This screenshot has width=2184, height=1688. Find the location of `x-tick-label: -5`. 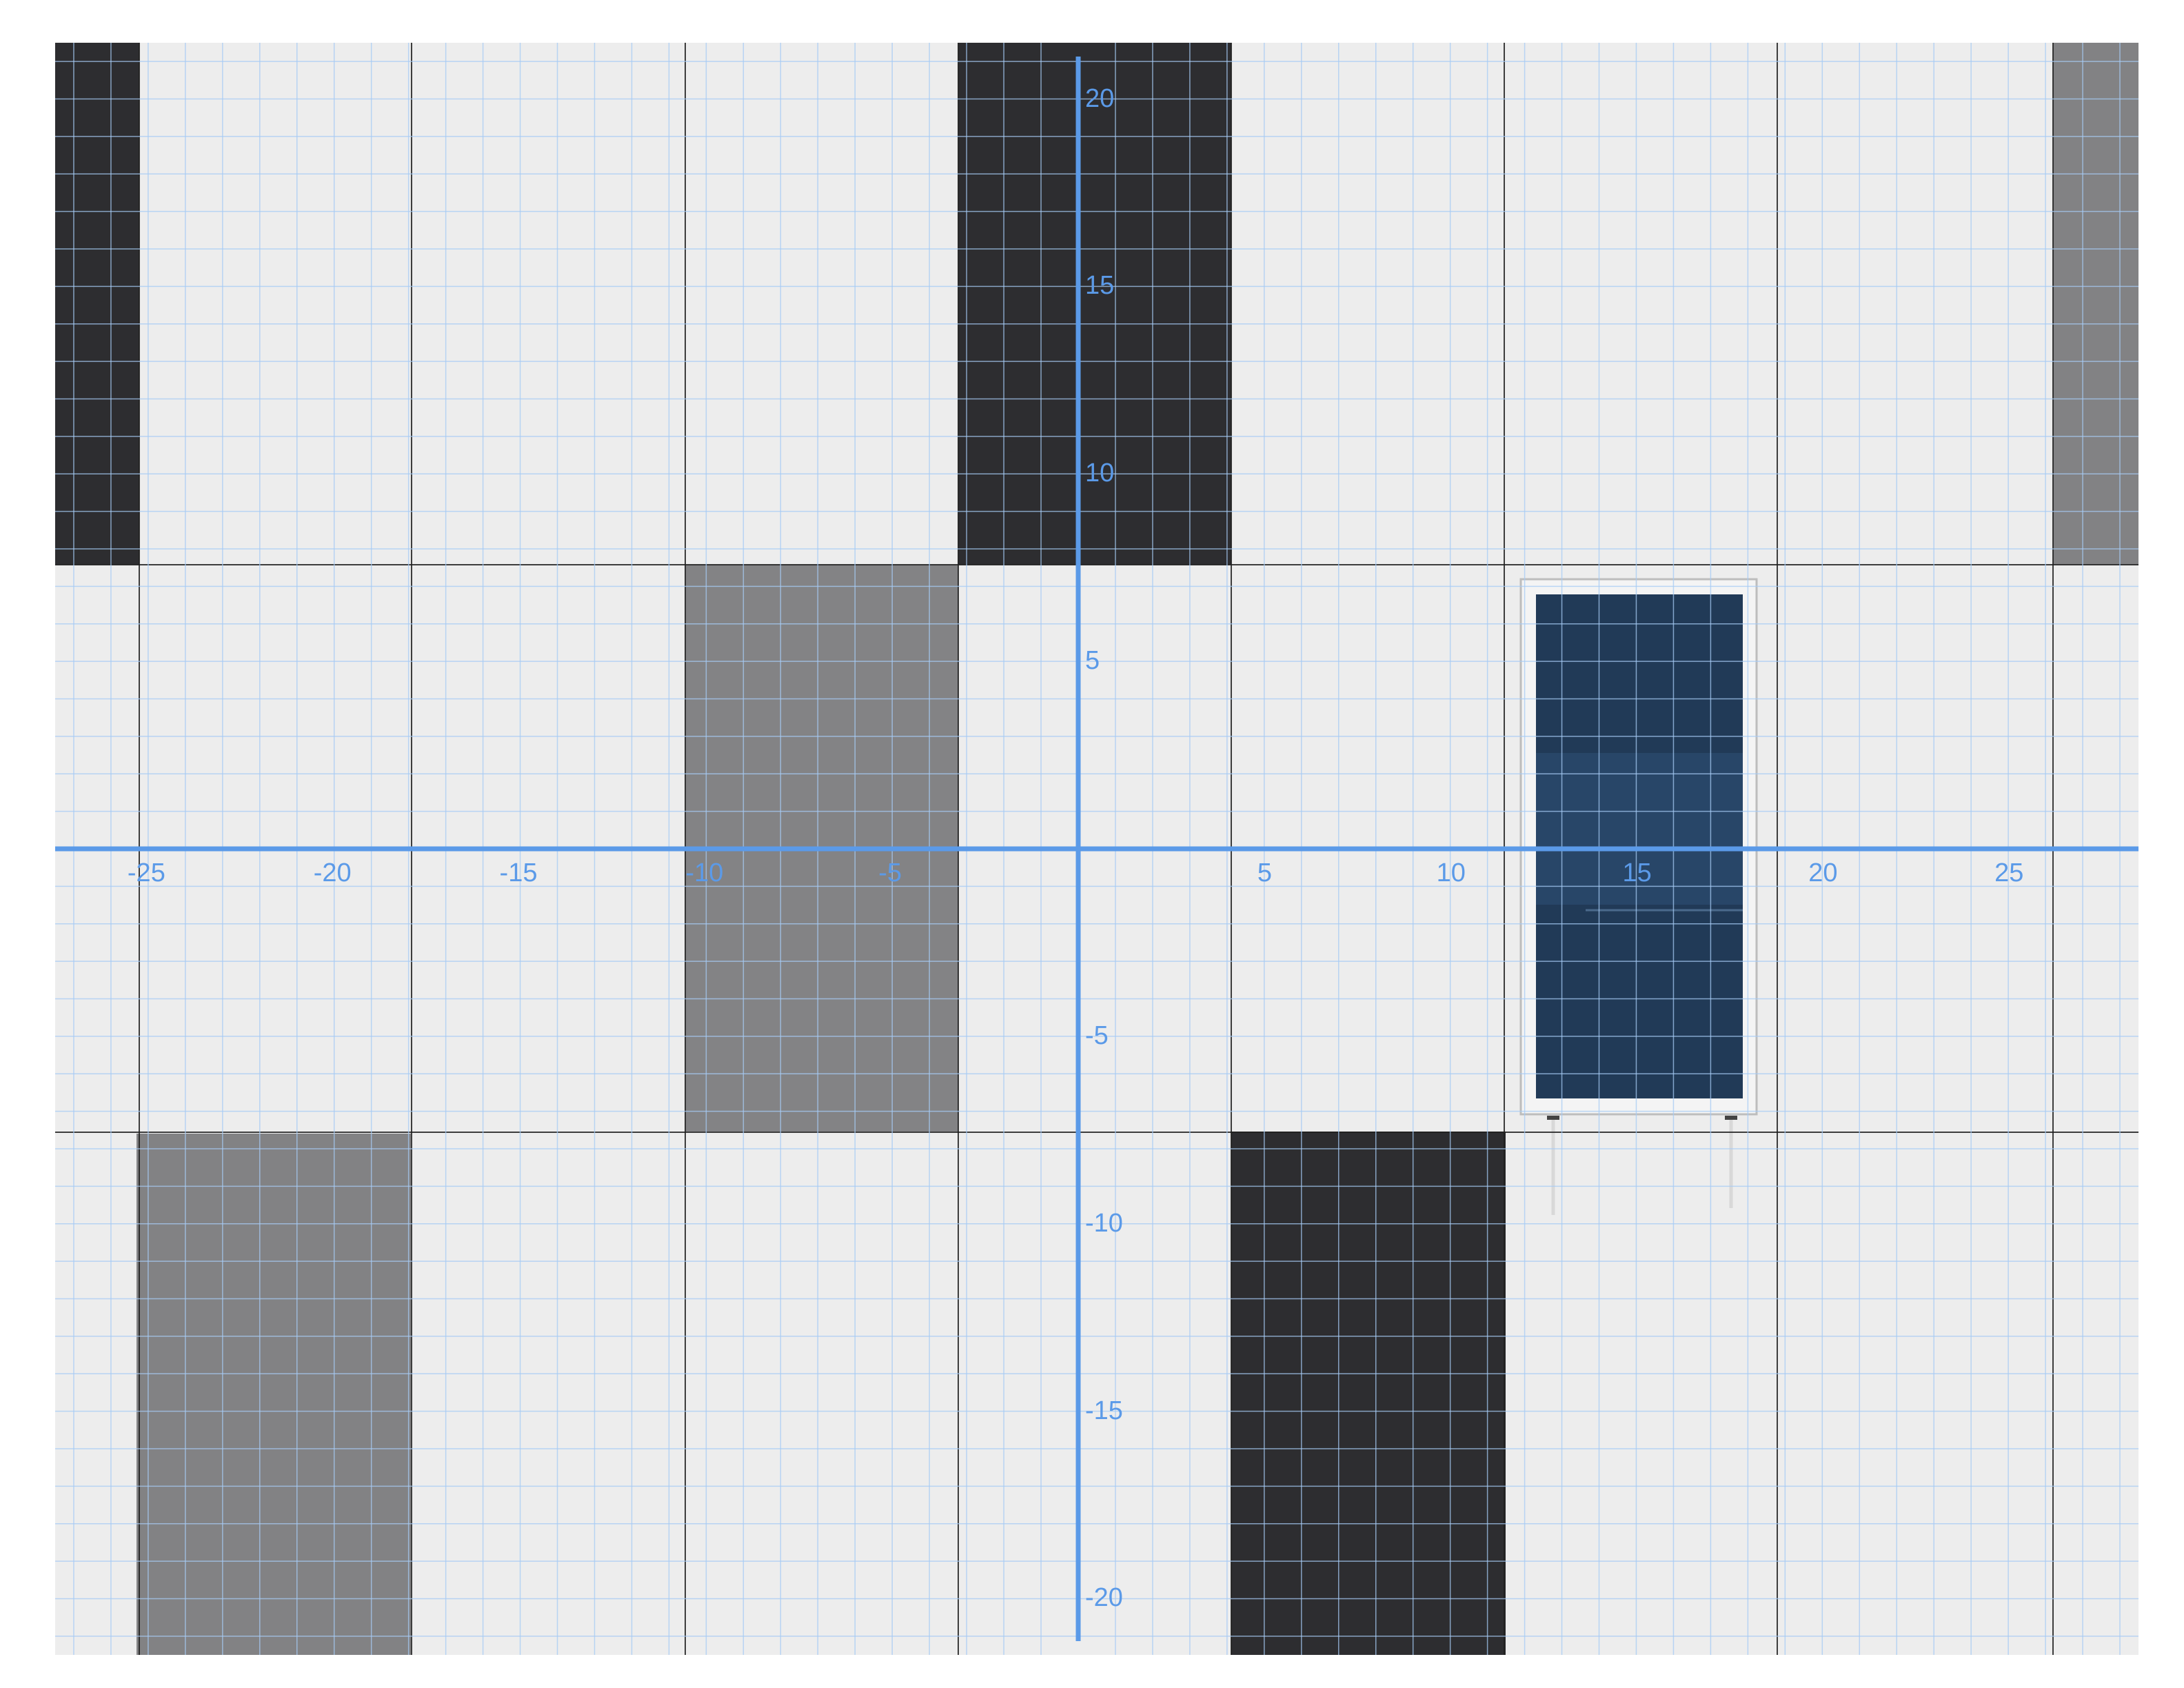

x-tick-label: -5 is located at coordinates (890, 873).